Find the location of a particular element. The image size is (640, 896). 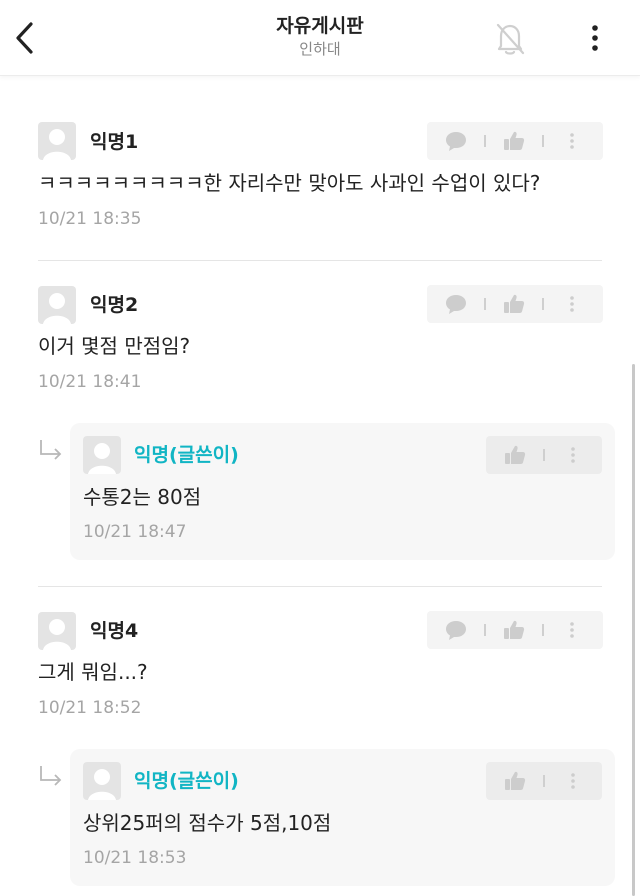

reply-item: 익명(글쓴이) 상위25퍼의 점수가 5점,10점 10/21 18:53 is located at coordinates (342, 817).